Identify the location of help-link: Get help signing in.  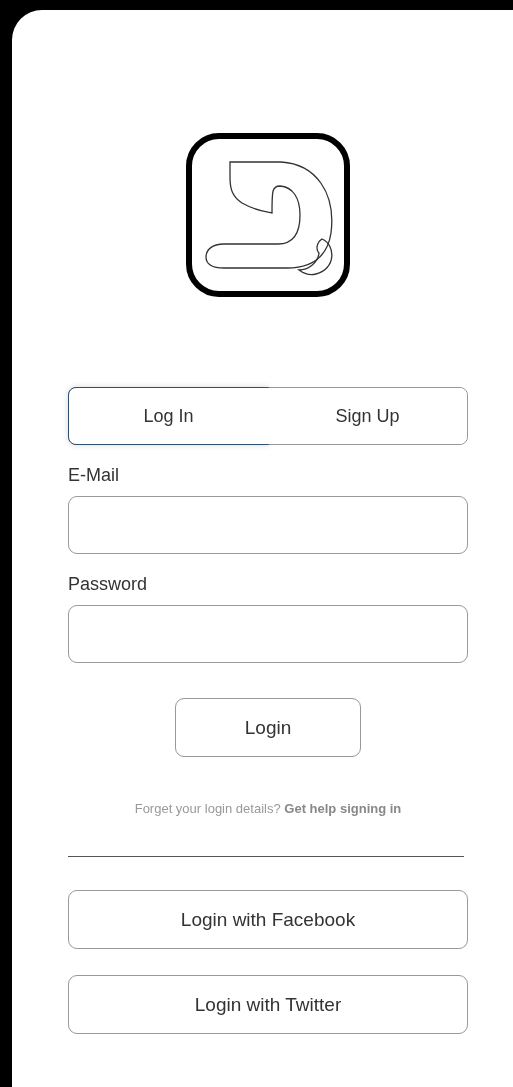
(343, 808).